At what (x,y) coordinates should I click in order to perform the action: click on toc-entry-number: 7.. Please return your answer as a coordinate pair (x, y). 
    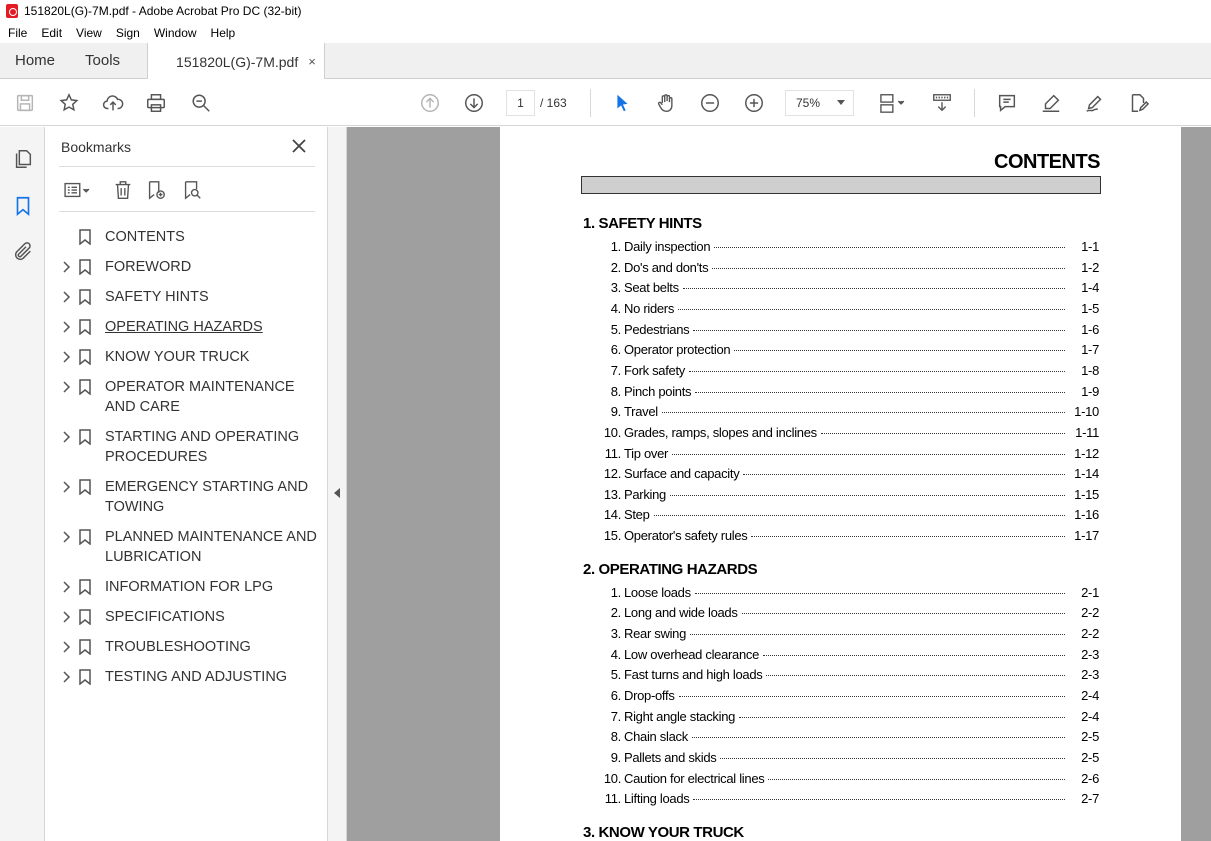
    Looking at the image, I should click on (616, 370).